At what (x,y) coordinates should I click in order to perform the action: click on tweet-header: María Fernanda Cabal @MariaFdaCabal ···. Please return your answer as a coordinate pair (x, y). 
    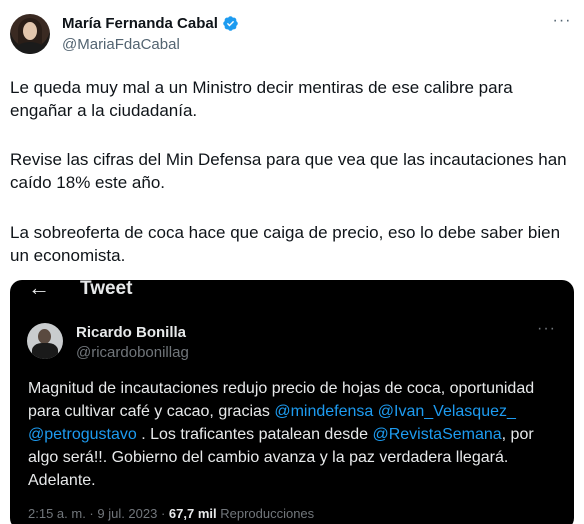
    Looking at the image, I should click on (292, 36).